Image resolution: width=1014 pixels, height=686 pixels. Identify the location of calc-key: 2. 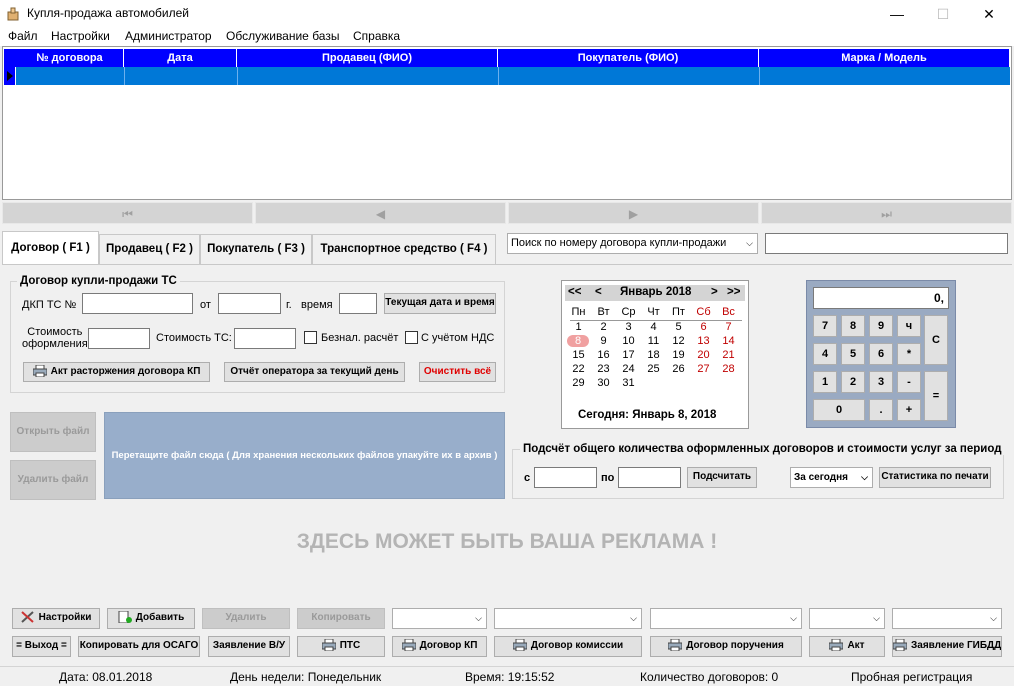
(853, 382).